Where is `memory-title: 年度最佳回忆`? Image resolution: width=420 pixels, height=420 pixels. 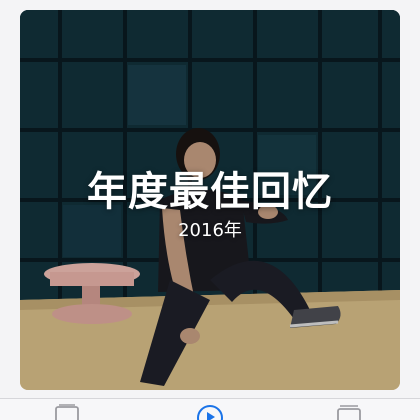 memory-title: 年度最佳回忆 is located at coordinates (210, 192).